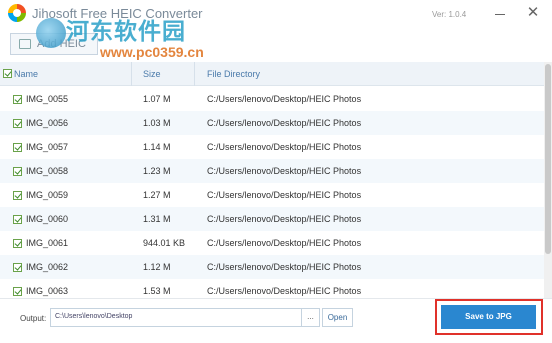 This screenshot has height=343, width=552. What do you see at coordinates (157, 147) in the screenshot?
I see `file-size: 1.14 M` at bounding box center [157, 147].